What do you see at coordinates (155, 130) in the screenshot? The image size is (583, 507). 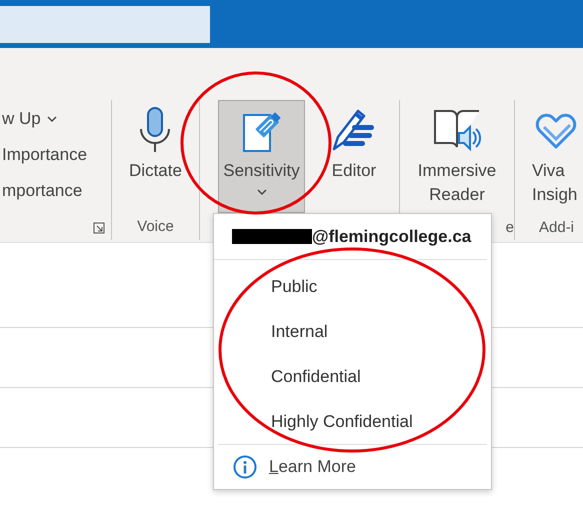 I see `microphone-icon` at bounding box center [155, 130].